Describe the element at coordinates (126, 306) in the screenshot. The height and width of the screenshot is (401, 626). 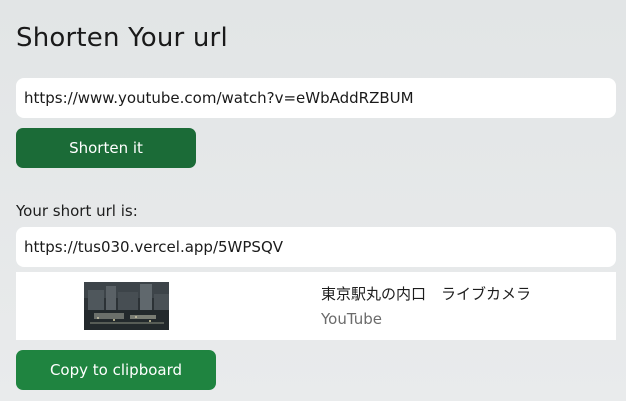
I see `video-thumbnail` at that location.